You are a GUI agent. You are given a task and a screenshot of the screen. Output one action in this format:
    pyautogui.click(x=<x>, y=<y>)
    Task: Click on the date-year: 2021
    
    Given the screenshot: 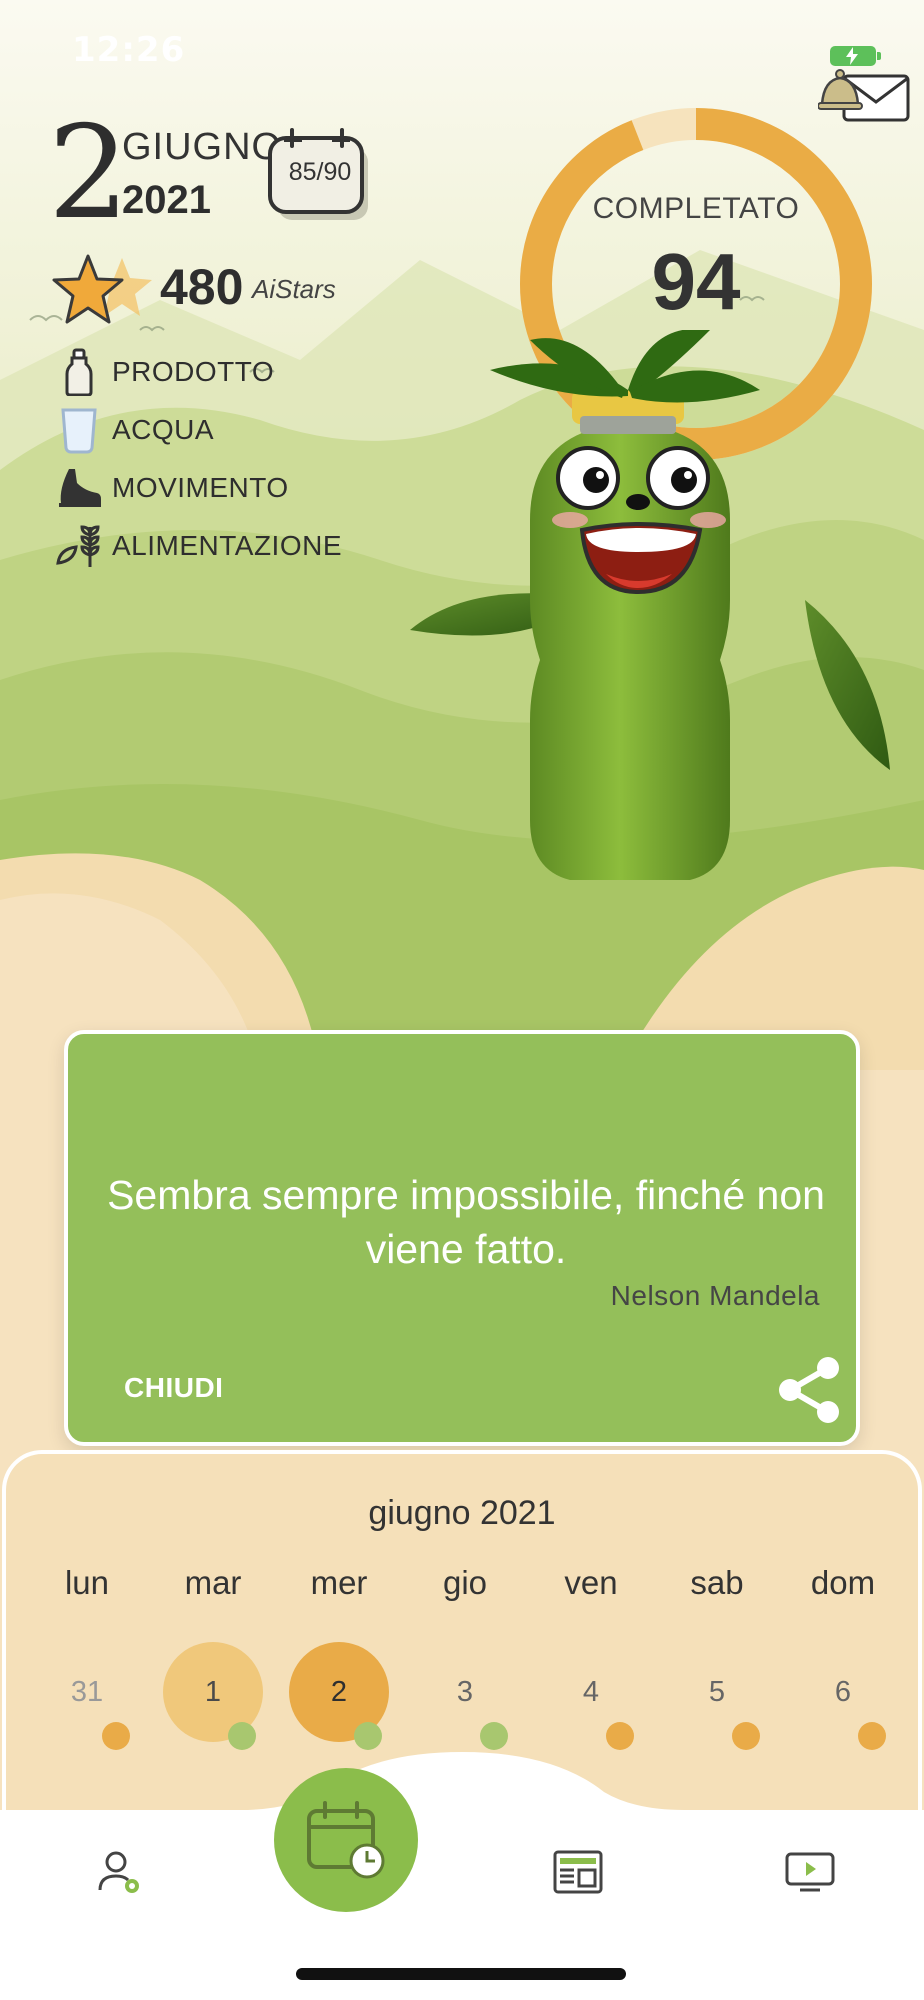 What is the action you would take?
    pyautogui.click(x=166, y=200)
    